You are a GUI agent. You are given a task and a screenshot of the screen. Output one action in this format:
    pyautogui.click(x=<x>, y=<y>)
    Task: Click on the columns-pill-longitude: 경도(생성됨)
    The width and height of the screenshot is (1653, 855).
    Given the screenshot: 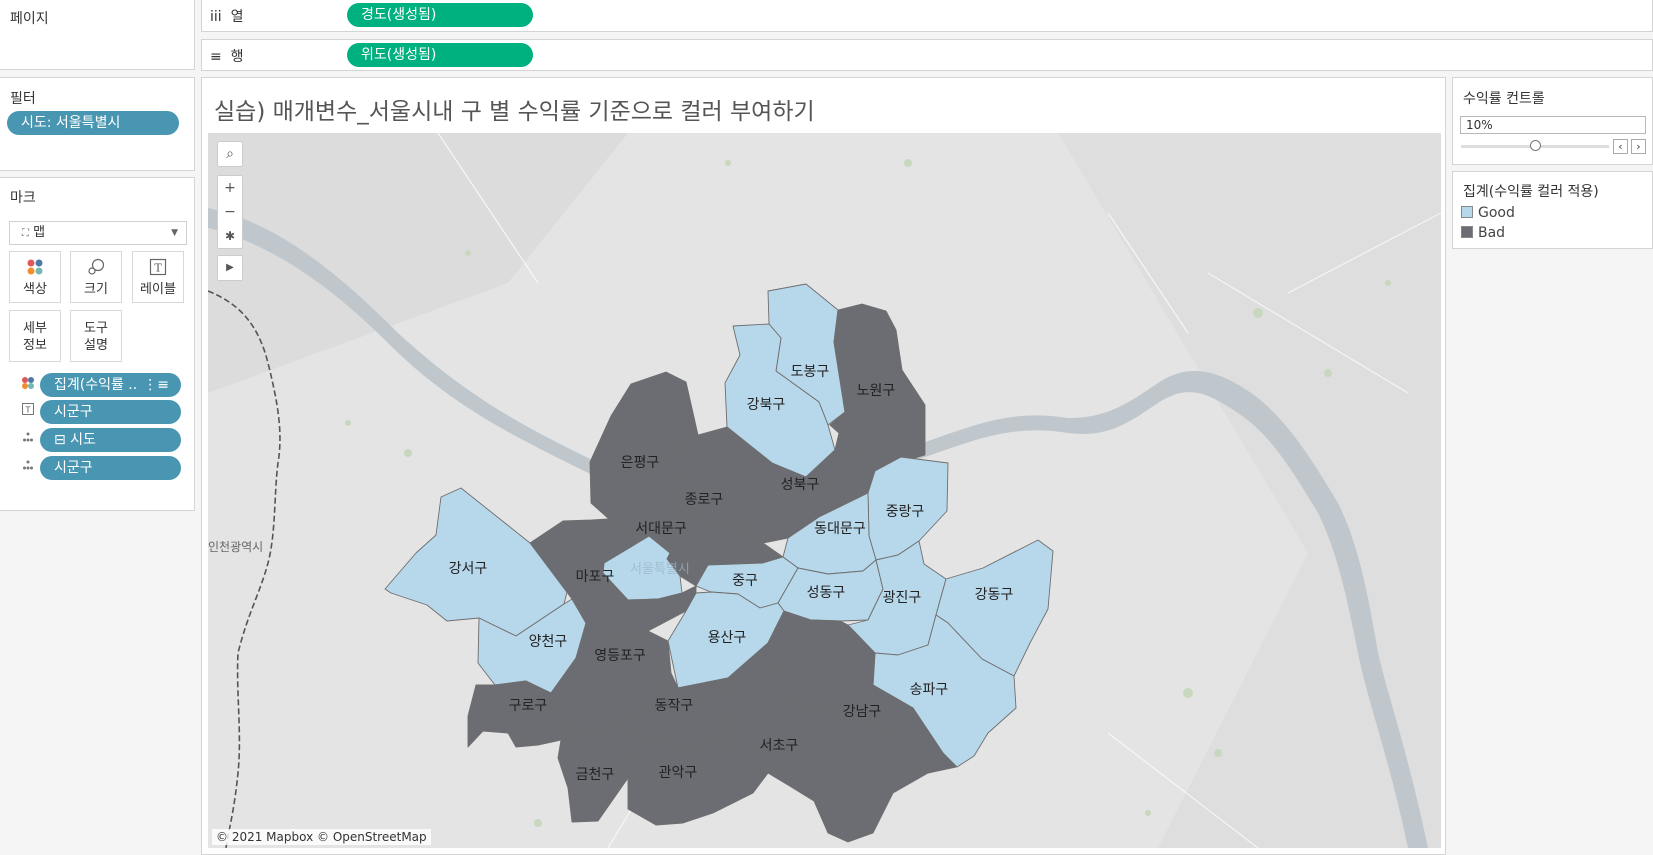 What is the action you would take?
    pyautogui.click(x=440, y=15)
    